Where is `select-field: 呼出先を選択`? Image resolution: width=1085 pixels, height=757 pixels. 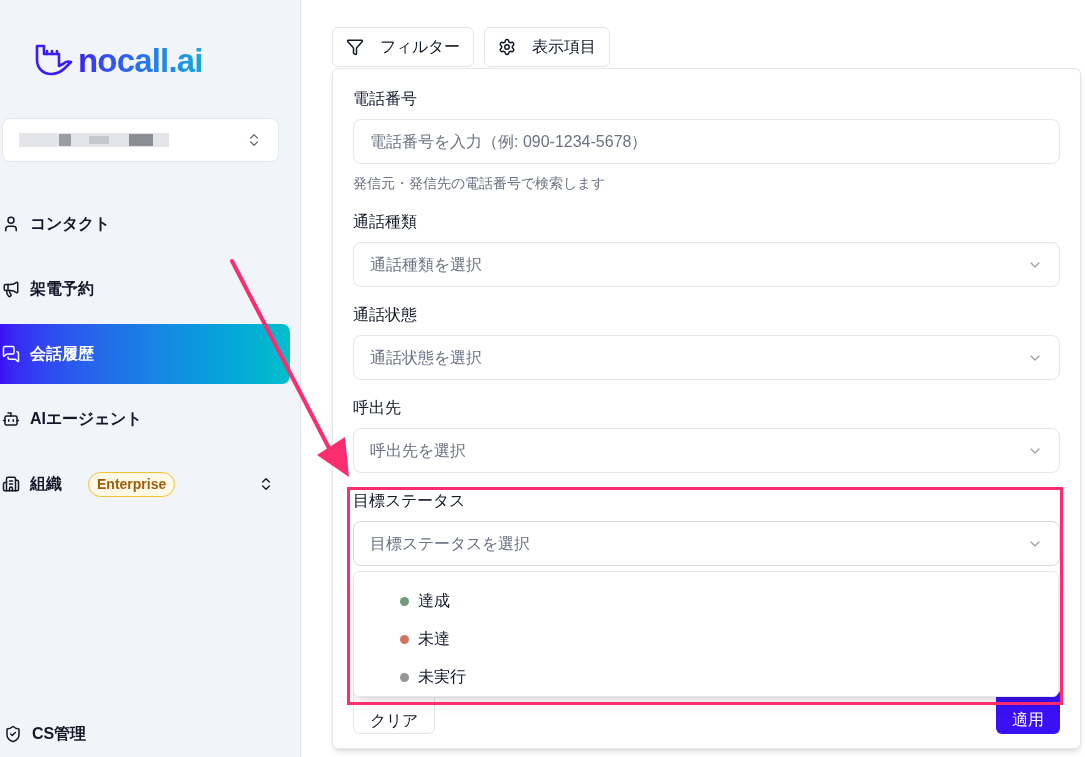 select-field: 呼出先を選択 is located at coordinates (706, 450).